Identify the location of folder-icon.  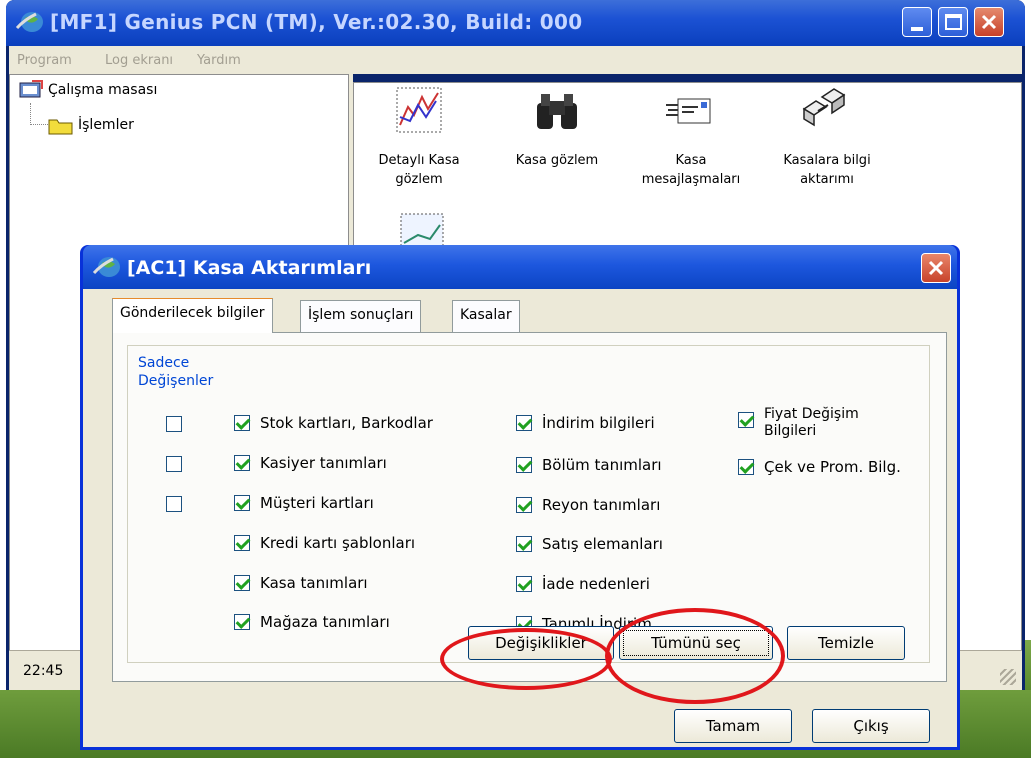
(60, 127).